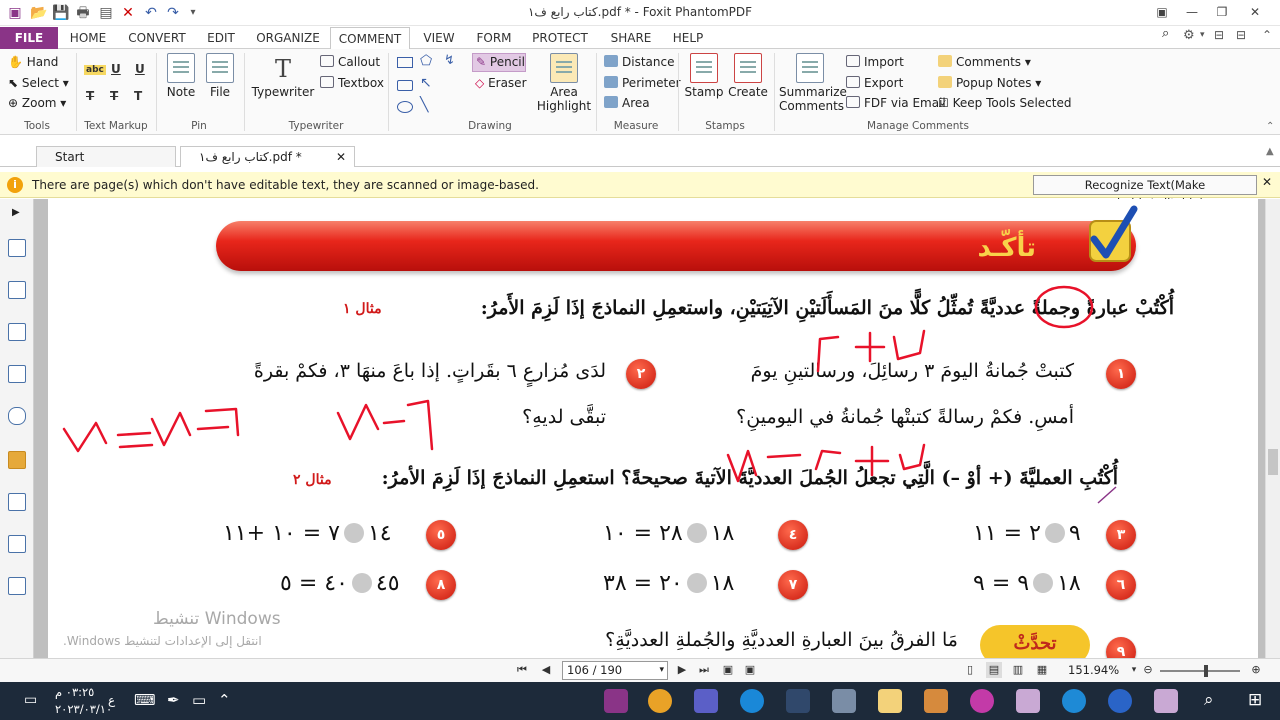  Describe the element at coordinates (1273, 462) in the screenshot. I see `scroll-thumb` at that location.